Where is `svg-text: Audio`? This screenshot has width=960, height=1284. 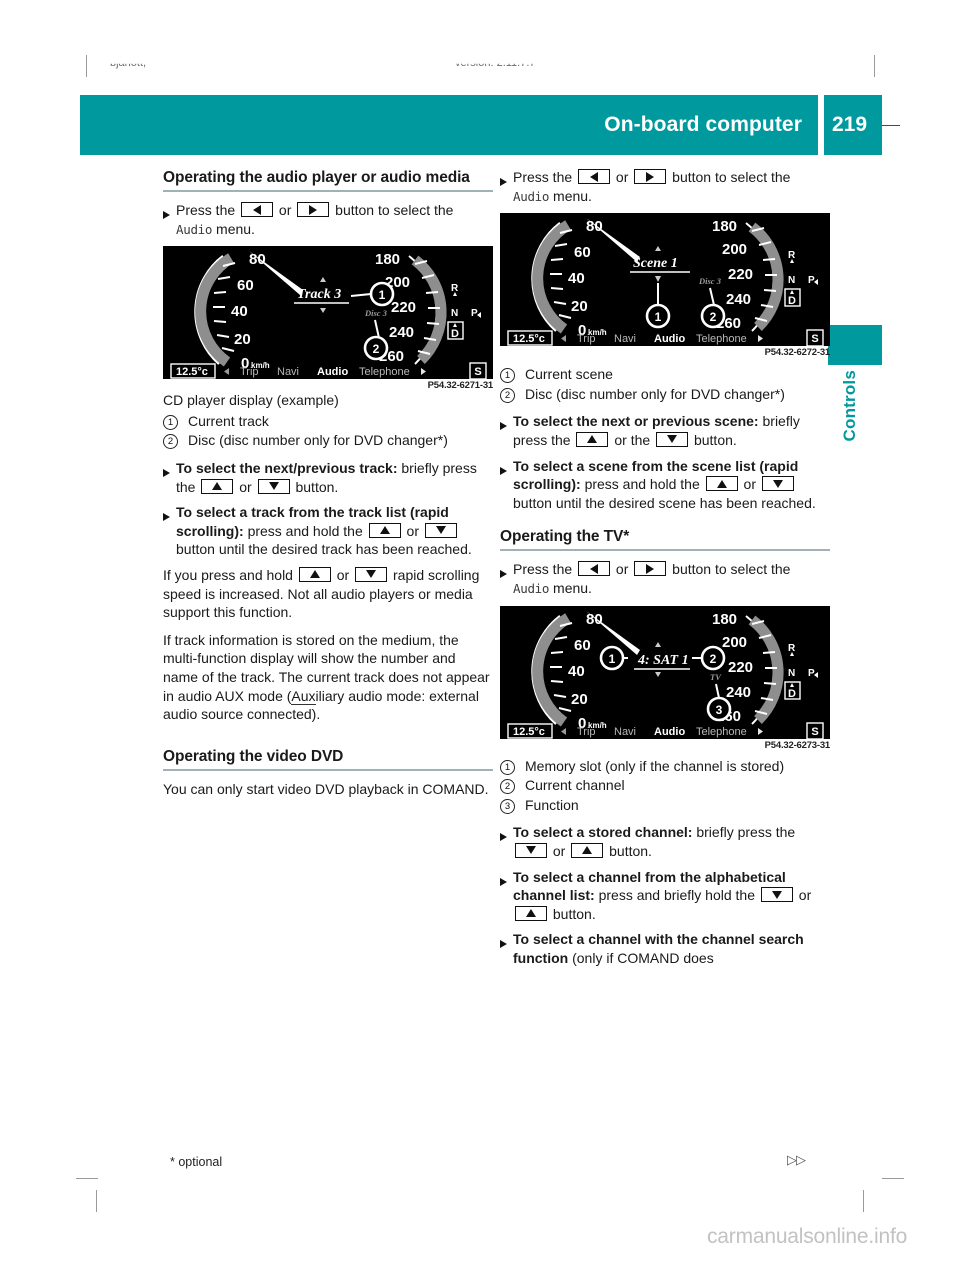 svg-text: Audio is located at coordinates (669, 339).